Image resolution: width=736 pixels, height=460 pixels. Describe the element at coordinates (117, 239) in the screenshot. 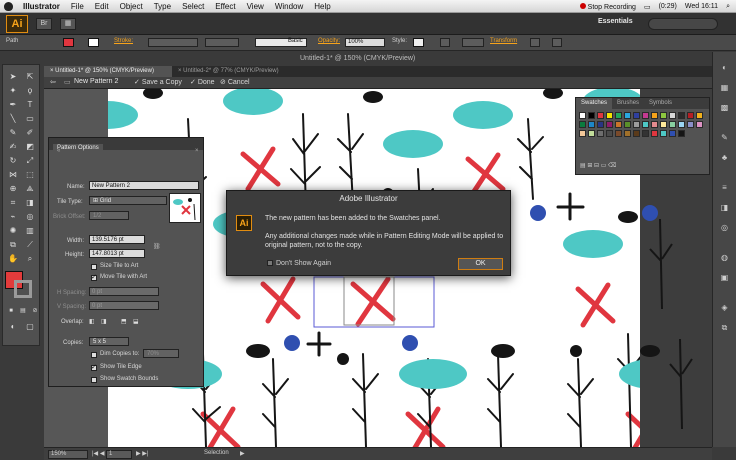

I see `tile-width-field: 139.5176 pt` at that location.